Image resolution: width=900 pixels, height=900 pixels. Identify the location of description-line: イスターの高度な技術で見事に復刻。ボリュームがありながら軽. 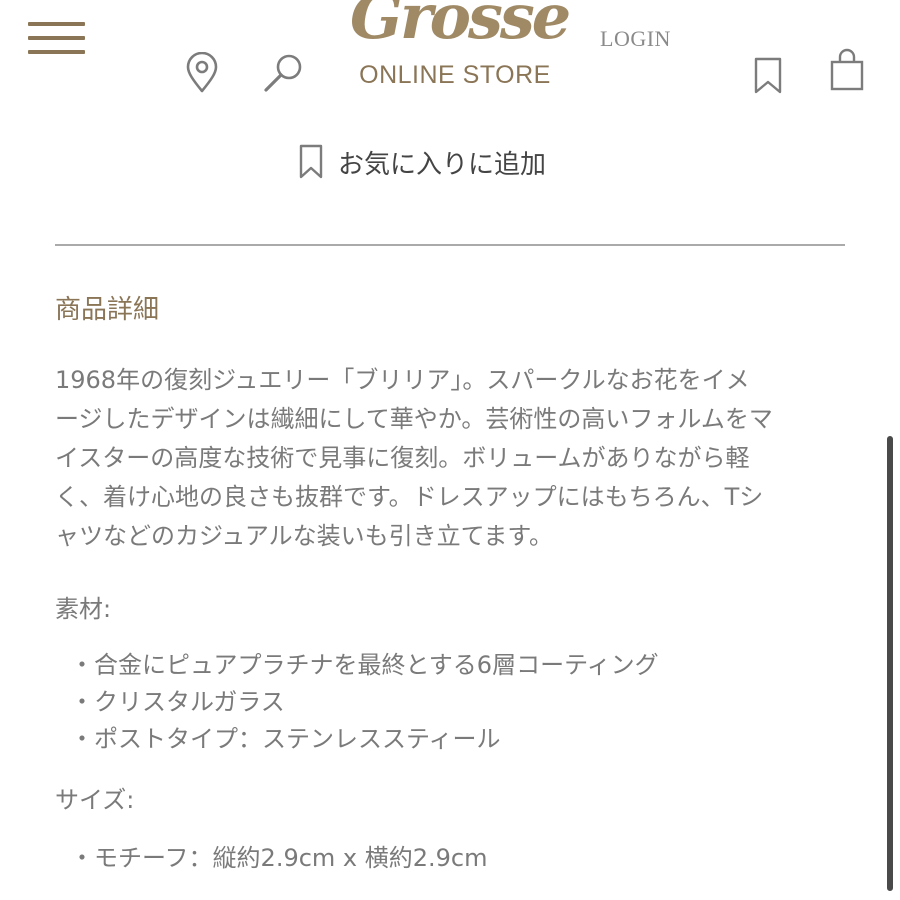
(402, 458).